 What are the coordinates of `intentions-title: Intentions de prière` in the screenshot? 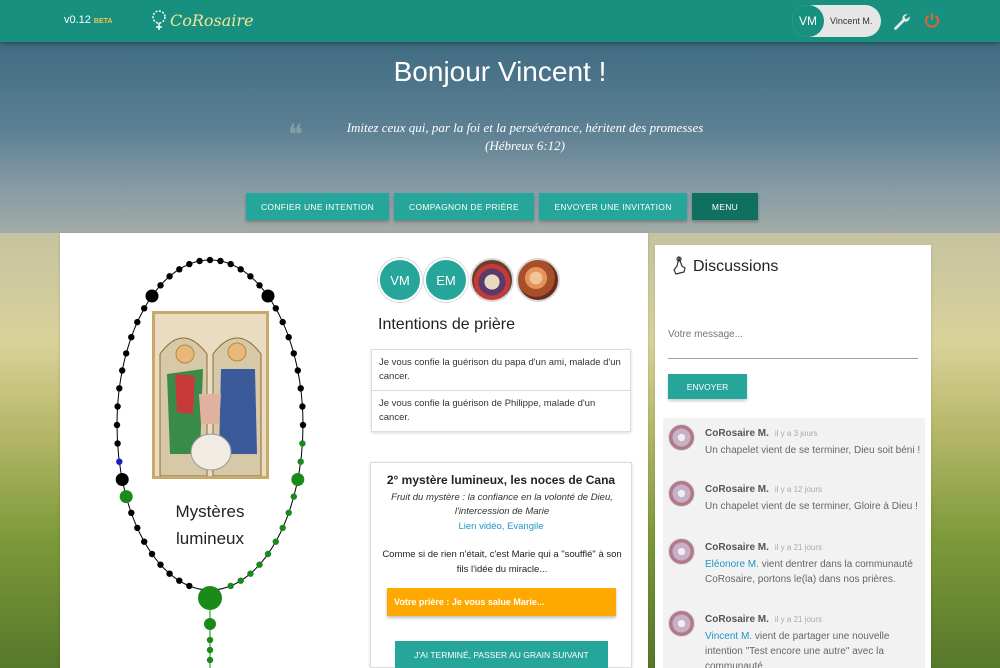 It's located at (446, 324).